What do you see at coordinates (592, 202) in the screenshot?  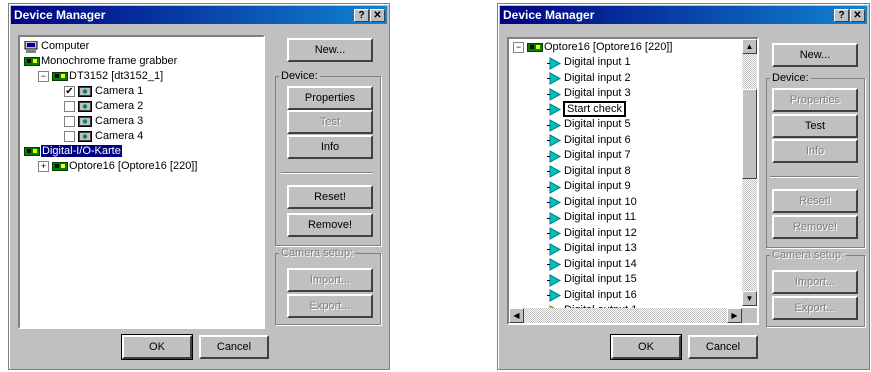 I see `tree-item: Digital input 10` at bounding box center [592, 202].